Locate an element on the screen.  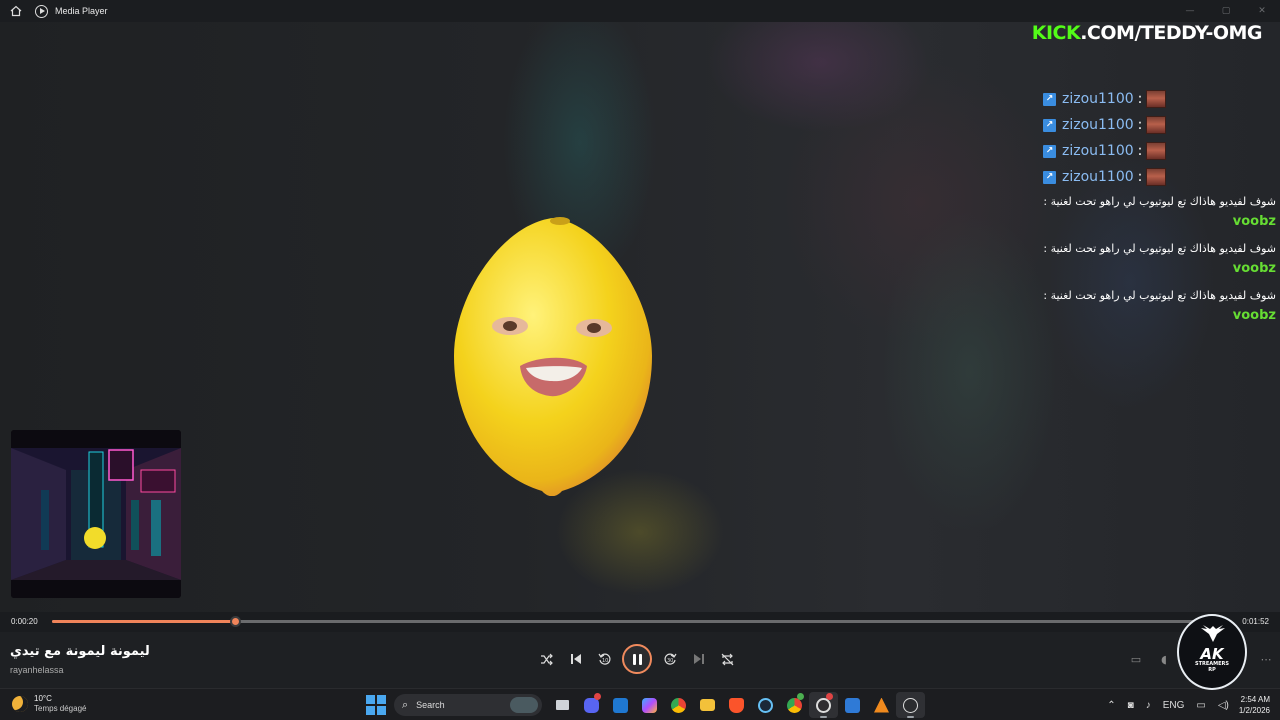
obs-taskbar-button is located at coordinates (823, 705).